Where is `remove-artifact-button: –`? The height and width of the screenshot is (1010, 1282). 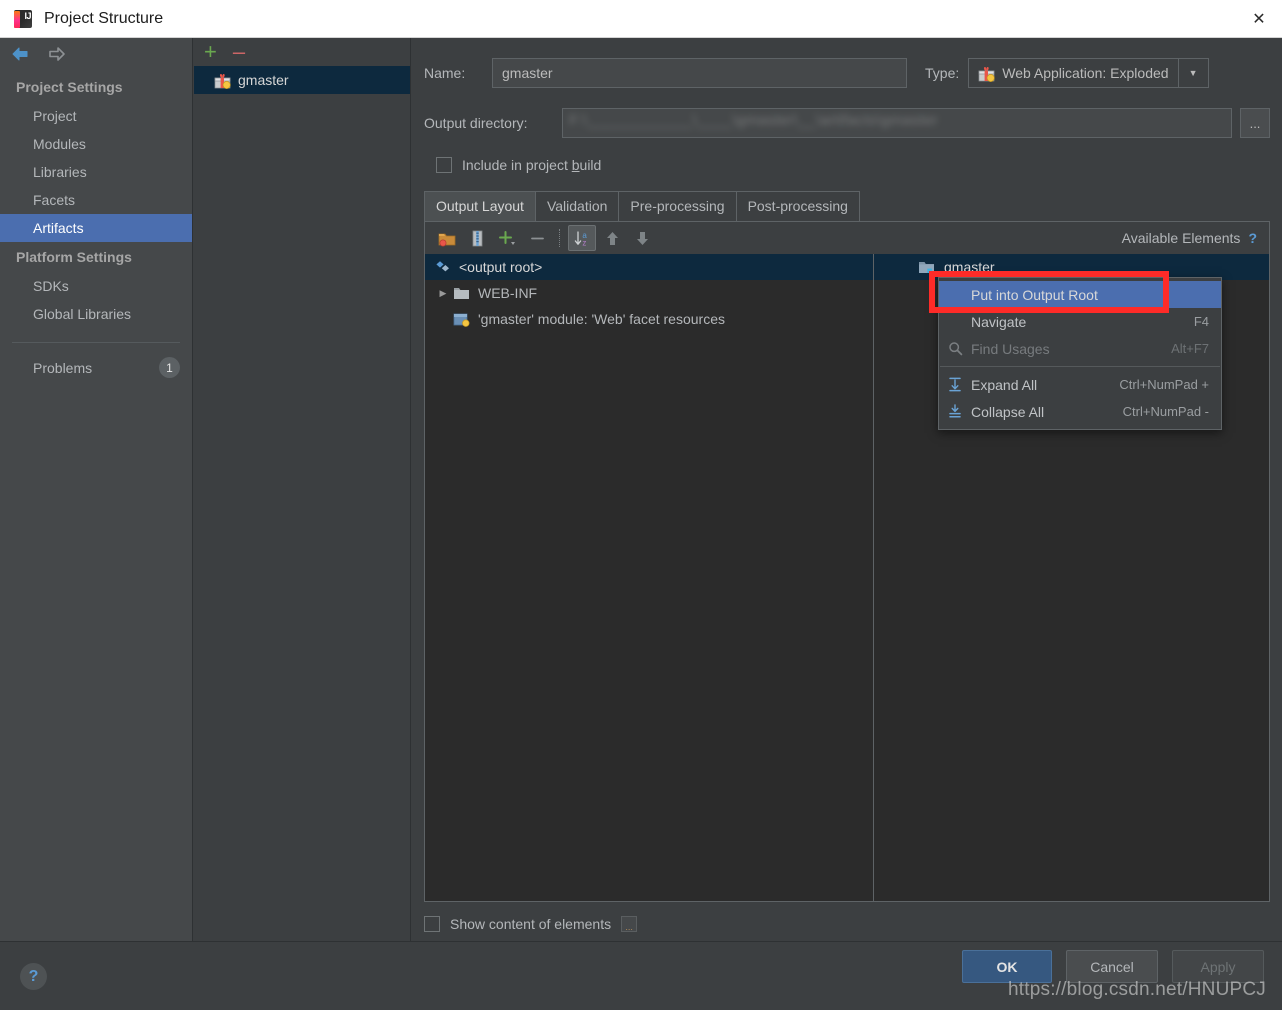 remove-artifact-button: – is located at coordinates (239, 52).